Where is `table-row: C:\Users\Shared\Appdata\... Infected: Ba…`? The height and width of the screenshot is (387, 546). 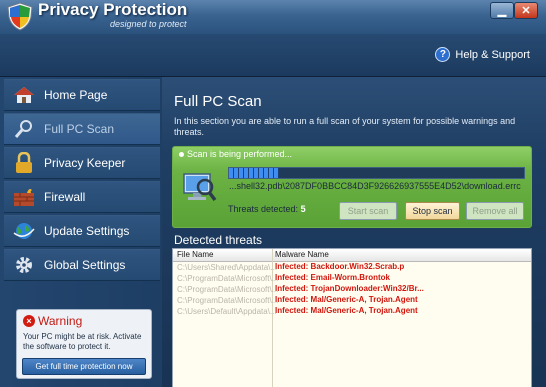
table-row: C:\Users\Shared\Appdata\... Infected: Ba… is located at coordinates (352, 267).